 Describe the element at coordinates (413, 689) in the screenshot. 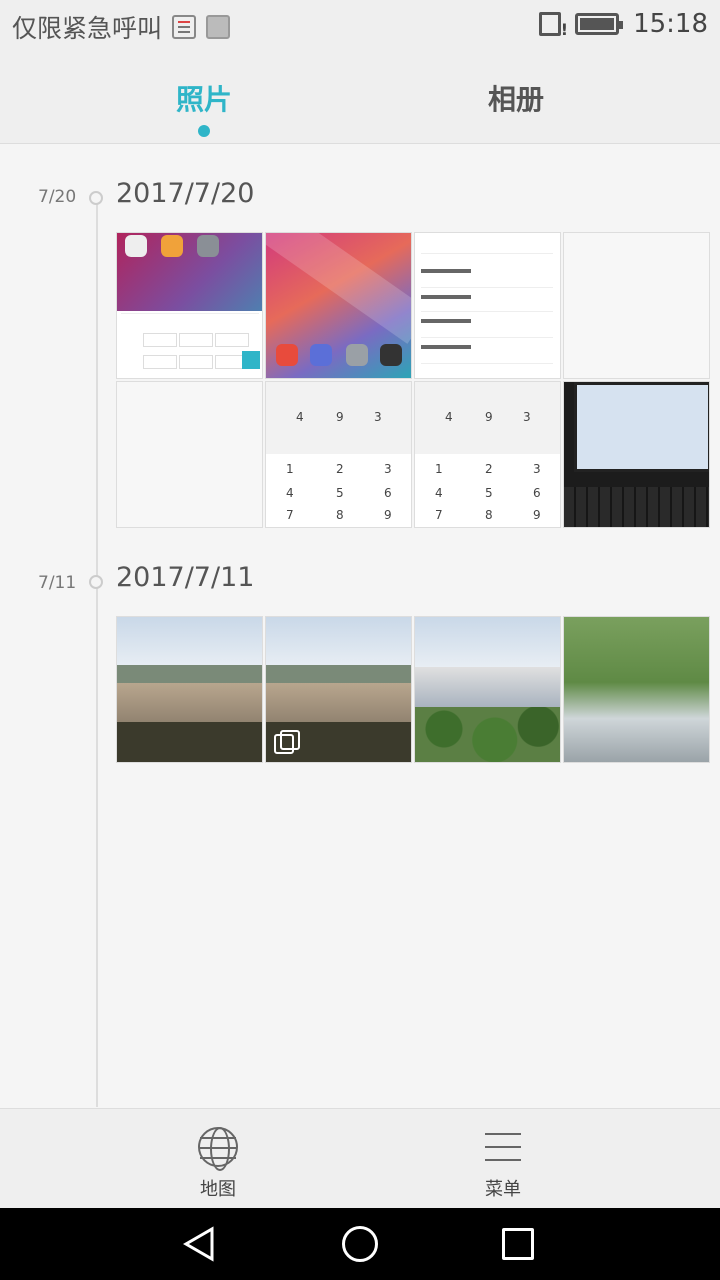

I see `photo-grid` at that location.